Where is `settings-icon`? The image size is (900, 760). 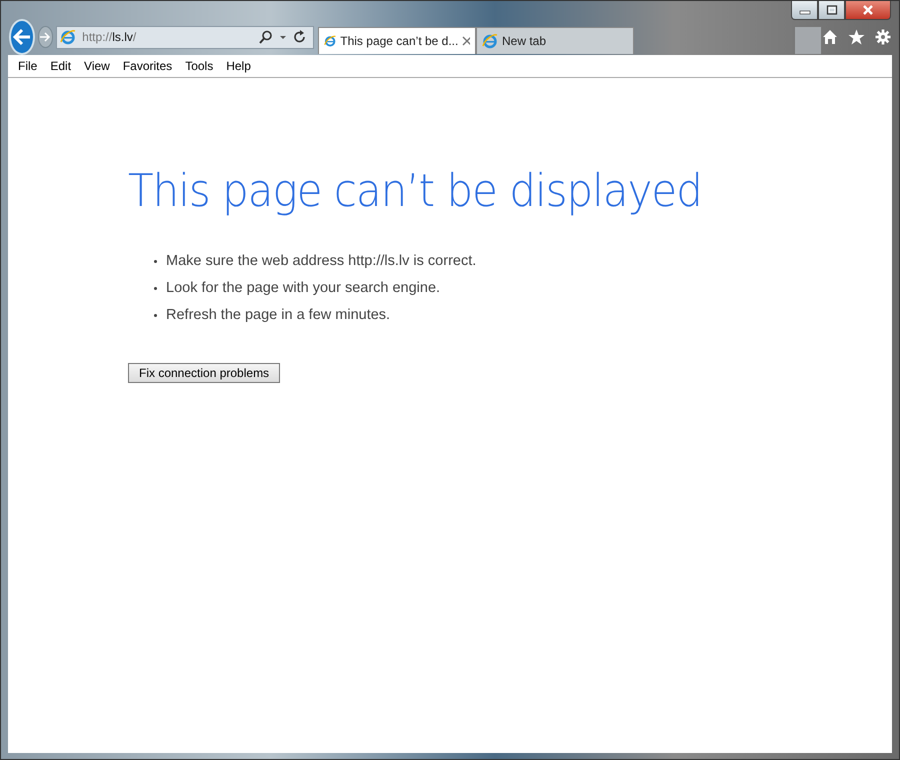 settings-icon is located at coordinates (883, 37).